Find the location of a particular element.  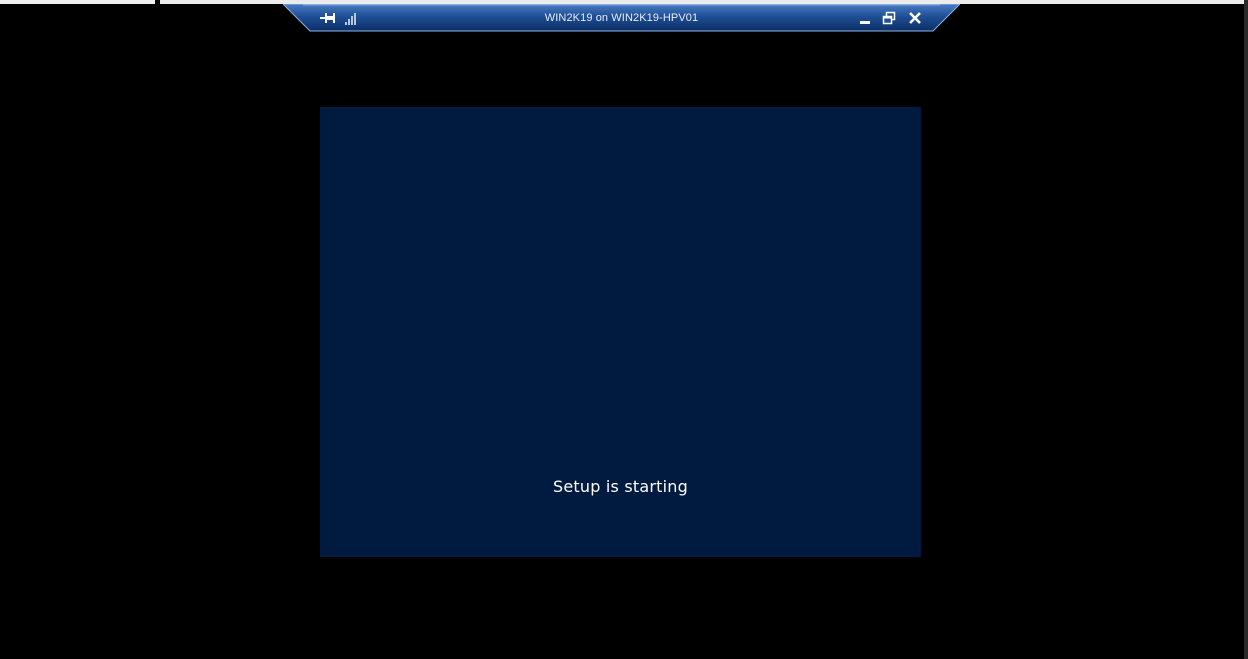

host-window-edge-vertical is located at coordinates (1246, 329).